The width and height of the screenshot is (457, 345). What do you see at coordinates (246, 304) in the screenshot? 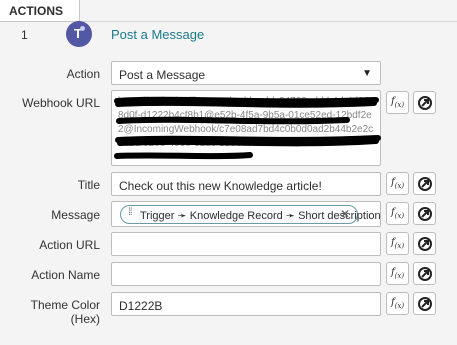
I see `theme-color-input: D1222B` at bounding box center [246, 304].